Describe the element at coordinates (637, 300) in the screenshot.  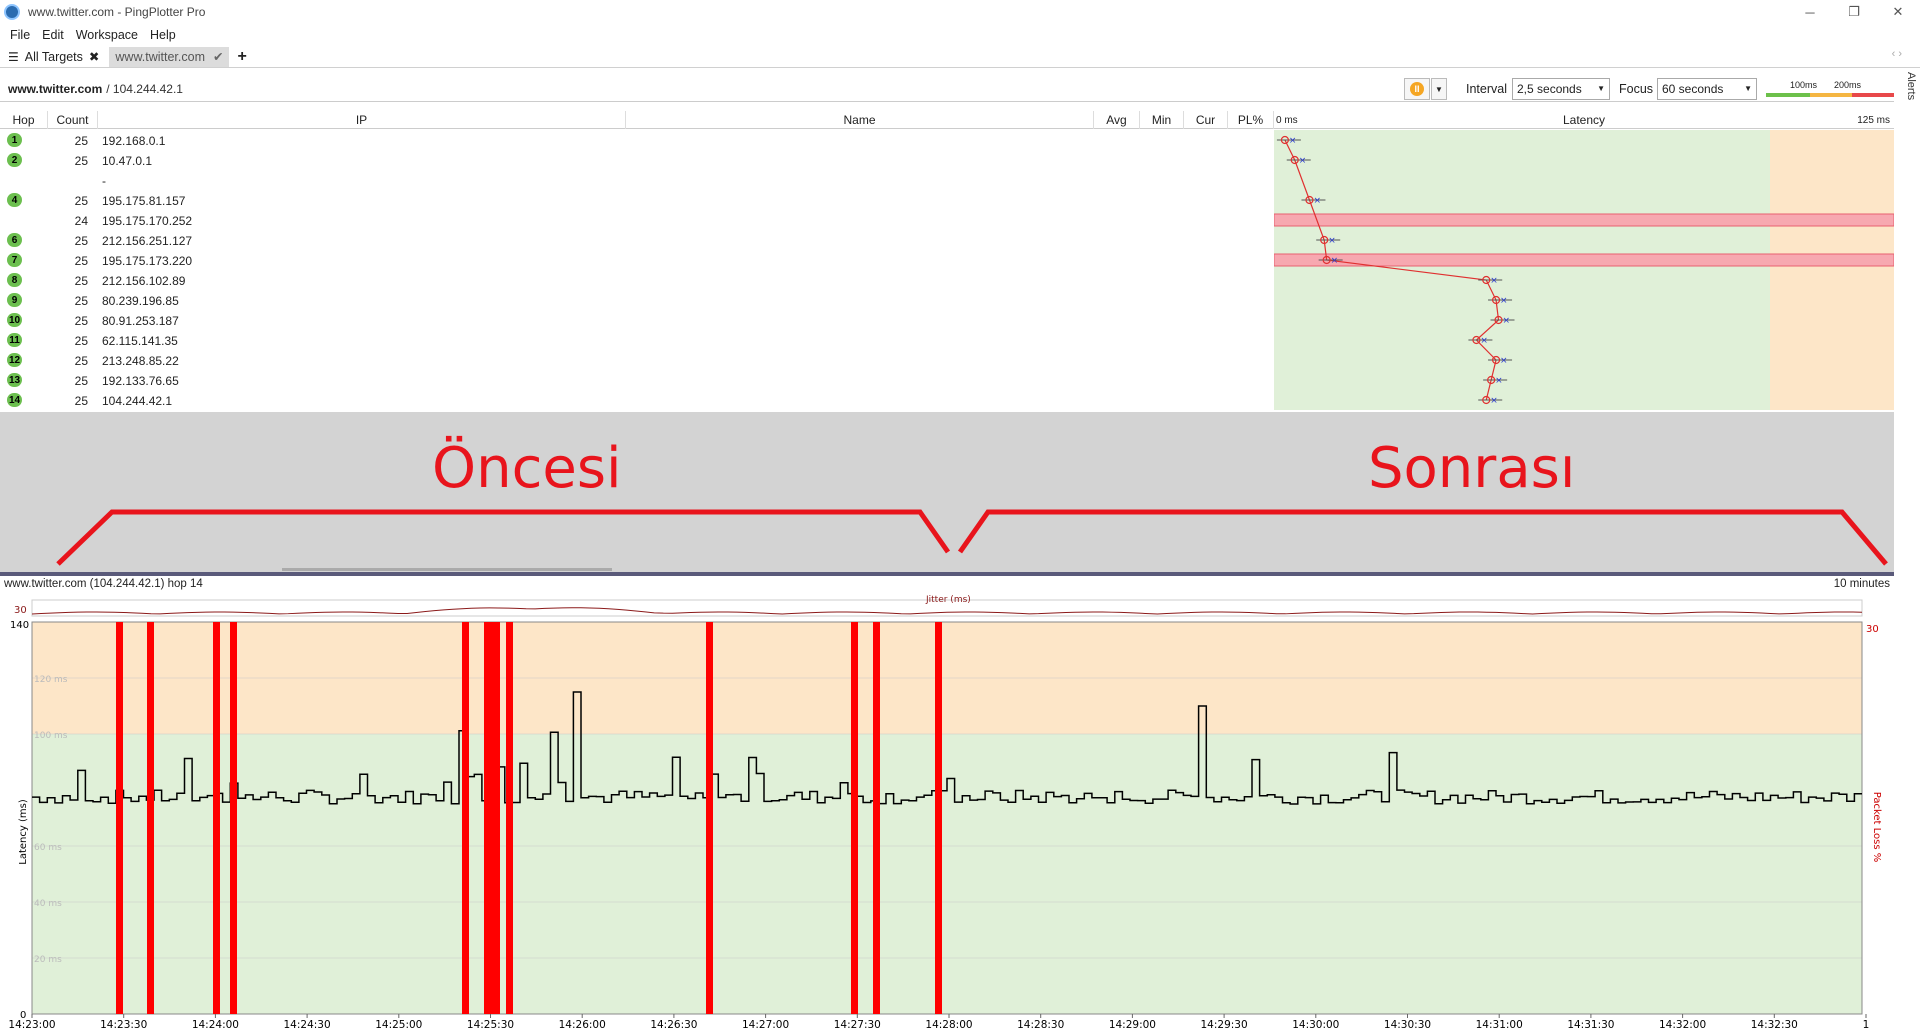
I see `table-row: 9 25 80.239.196.85` at that location.